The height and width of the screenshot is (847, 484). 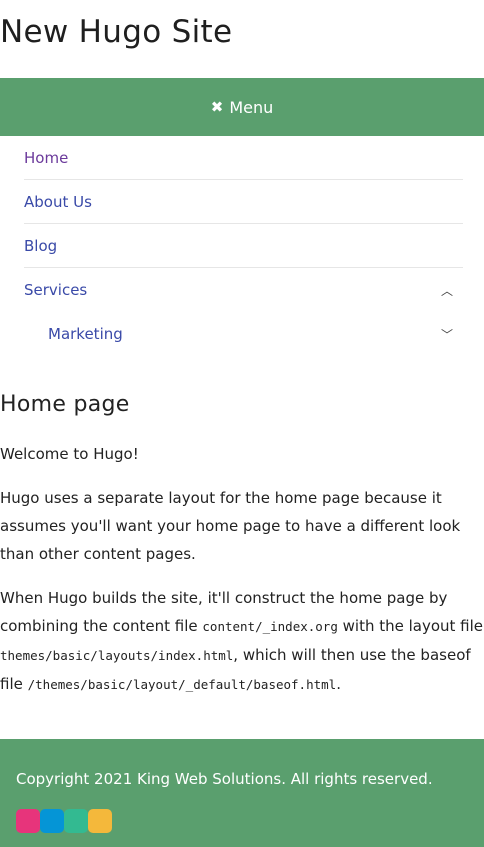 I want to click on nav-item-label: About Us, so click(x=58, y=201).